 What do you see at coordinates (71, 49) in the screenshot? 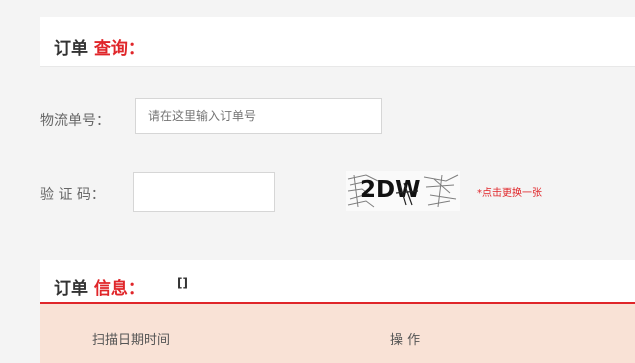
I see `order-query-title-prefix: 订单` at bounding box center [71, 49].